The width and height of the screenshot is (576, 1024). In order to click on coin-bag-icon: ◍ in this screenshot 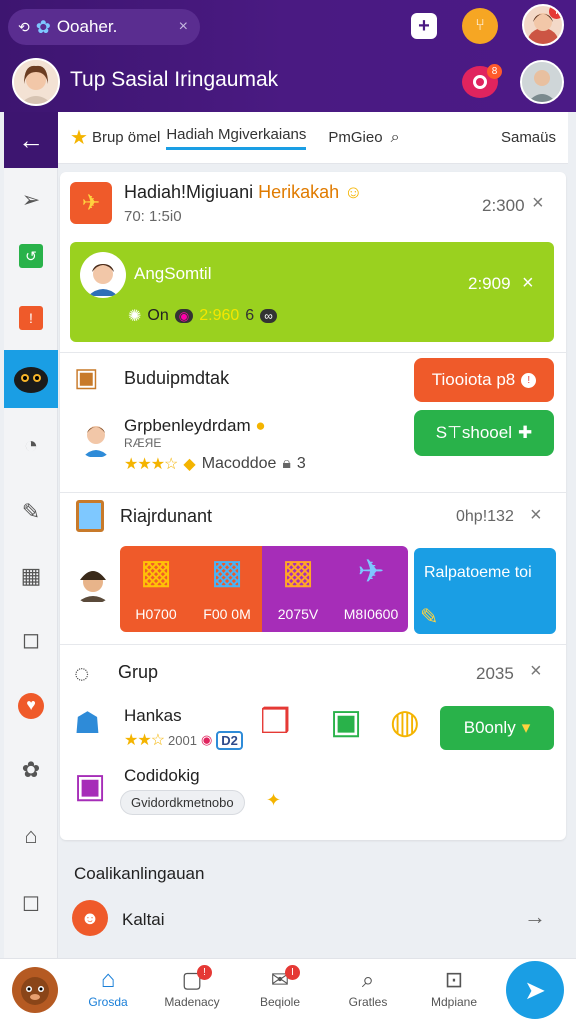, I will do `click(405, 722)`.